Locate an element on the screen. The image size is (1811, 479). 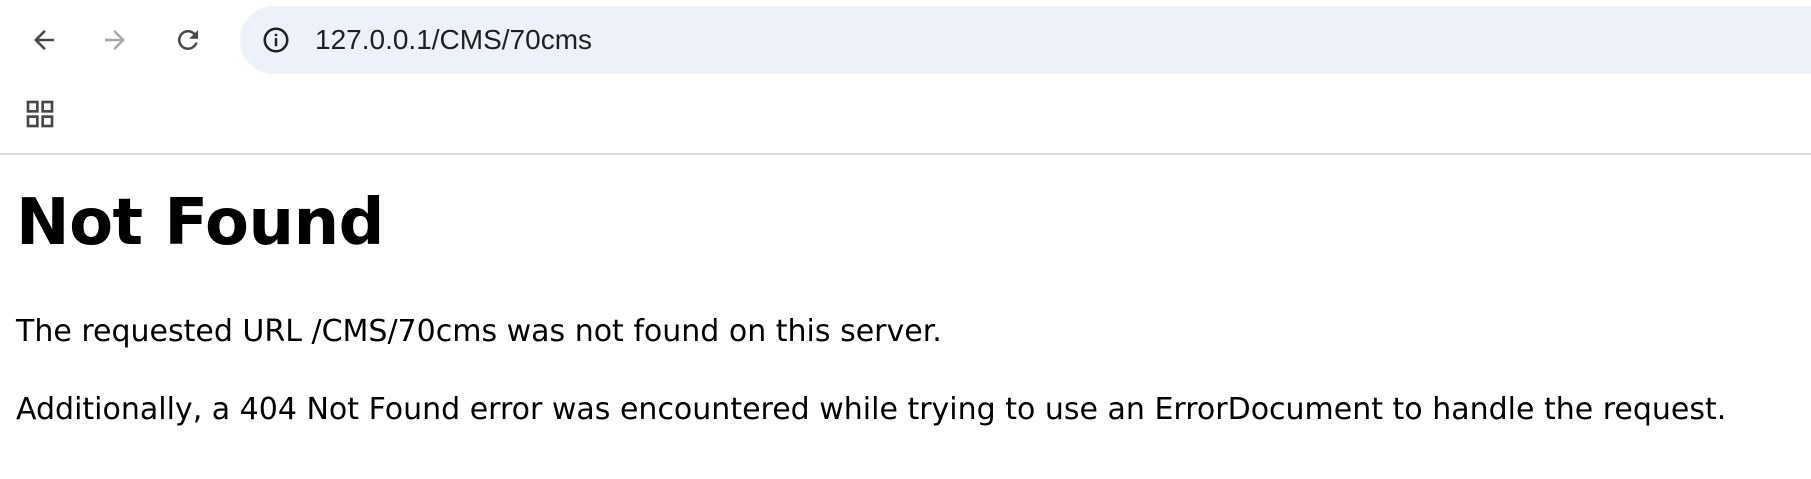
site-info-button is located at coordinates (276, 40).